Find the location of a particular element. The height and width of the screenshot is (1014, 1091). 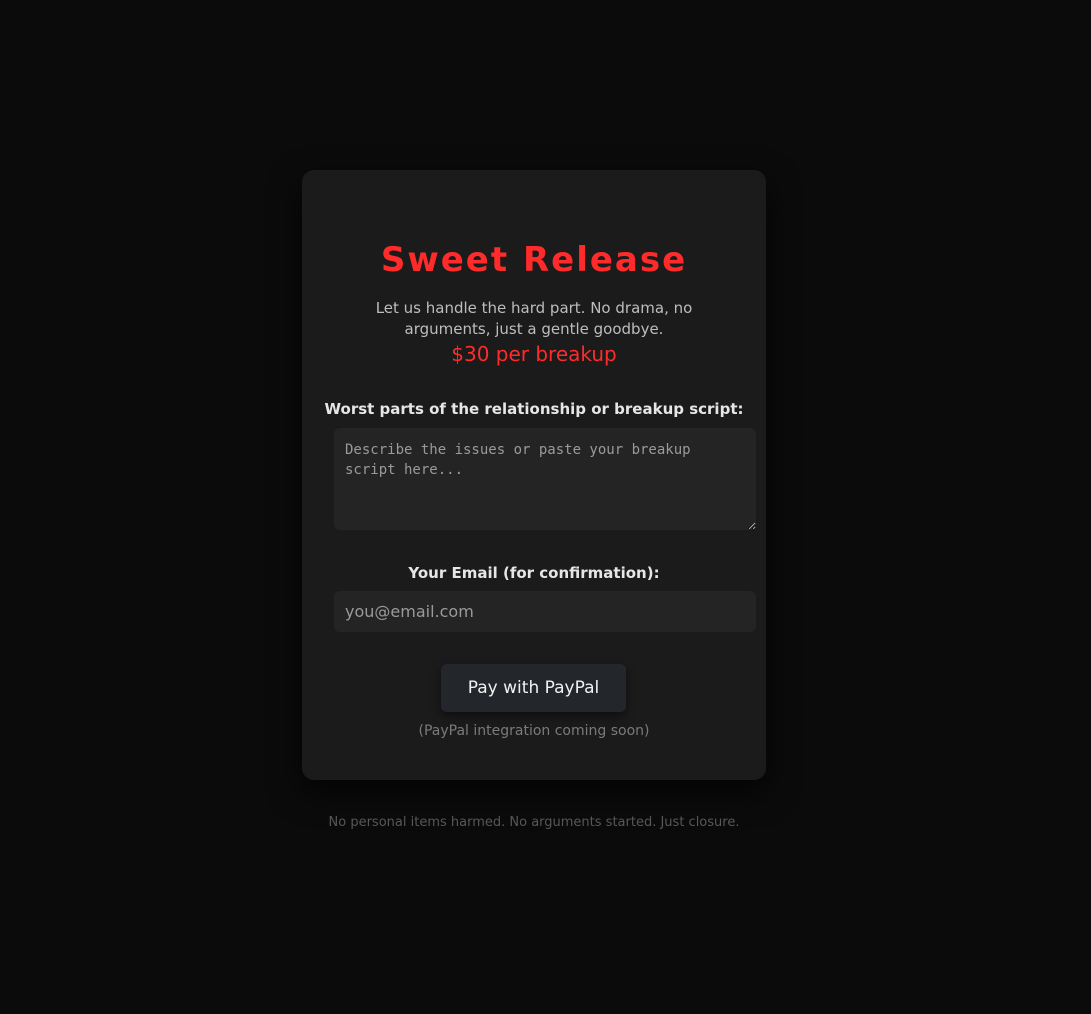

email-input is located at coordinates (545, 611).